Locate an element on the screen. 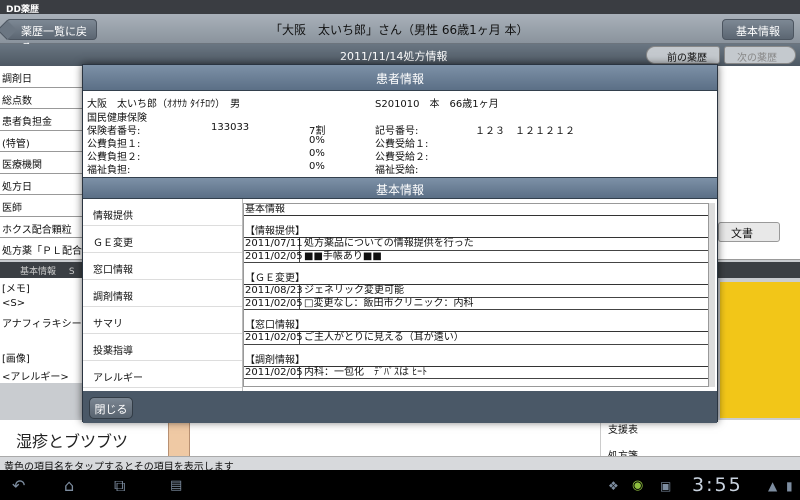  background-memo-list: [メモ] <S> アナフィラキシー [画像] <アレルギー> is located at coordinates (42, 330).